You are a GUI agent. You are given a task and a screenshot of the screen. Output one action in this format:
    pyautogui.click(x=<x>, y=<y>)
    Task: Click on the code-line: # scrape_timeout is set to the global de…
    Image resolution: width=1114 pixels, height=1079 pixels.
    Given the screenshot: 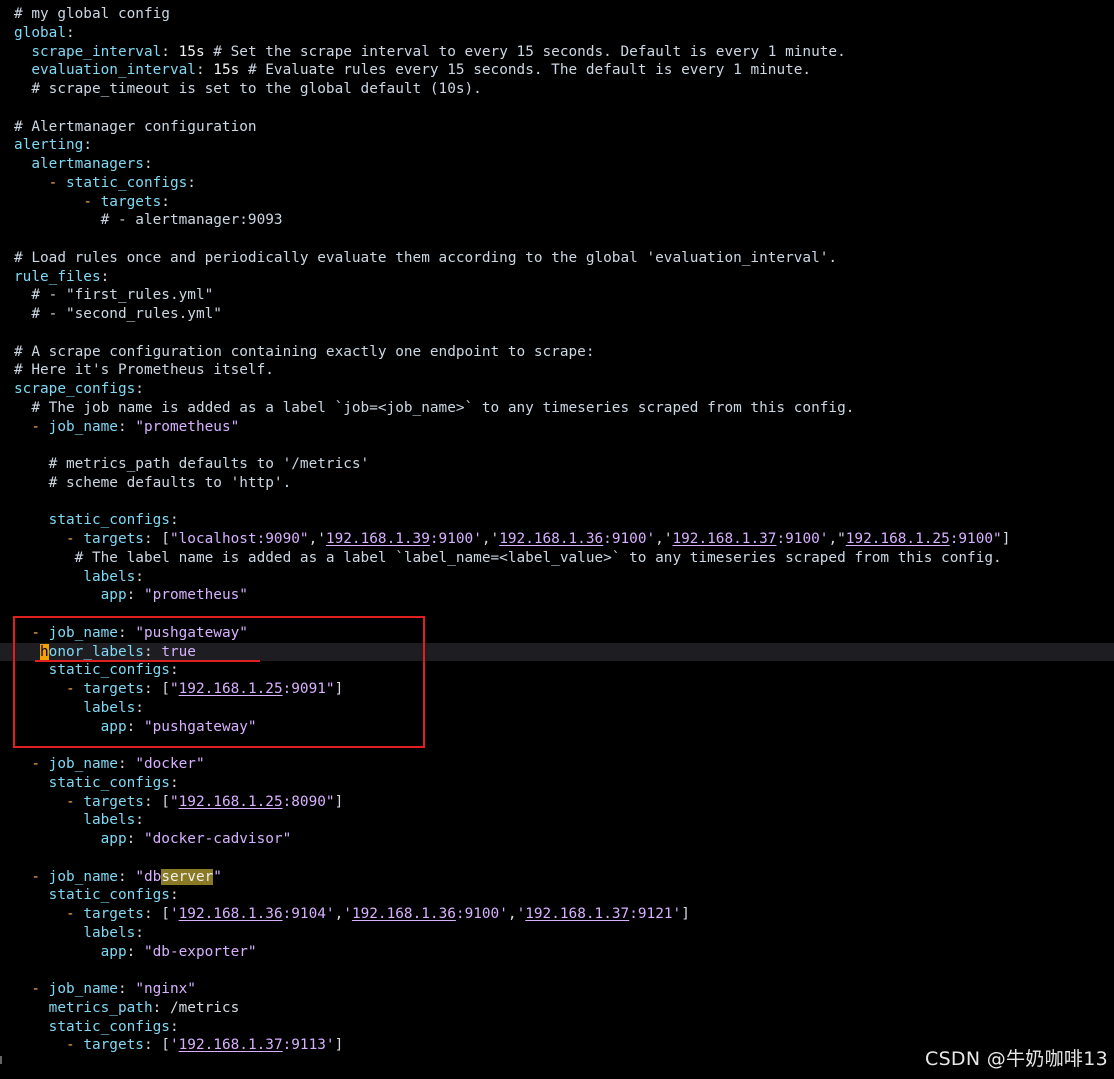 What is the action you would take?
    pyautogui.click(x=564, y=89)
    